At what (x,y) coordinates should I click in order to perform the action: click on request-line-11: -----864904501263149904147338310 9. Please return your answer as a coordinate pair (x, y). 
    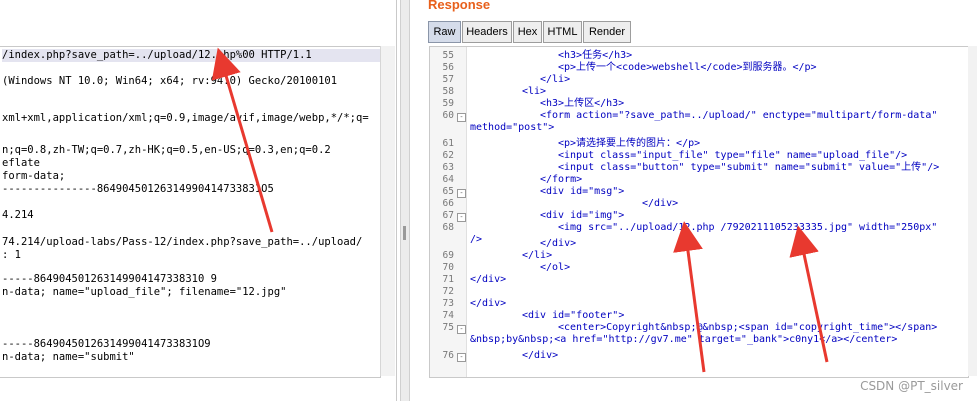
    Looking at the image, I should click on (109, 279).